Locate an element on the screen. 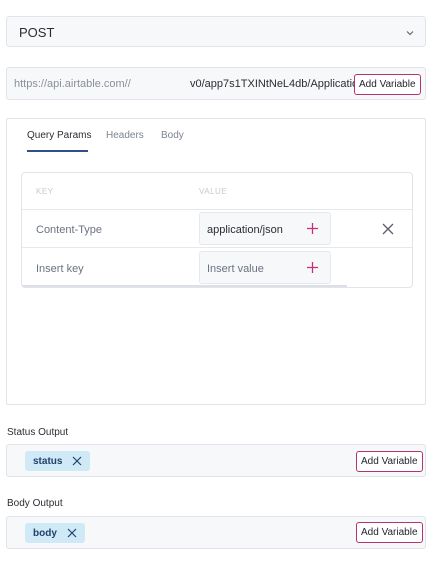 The image size is (436, 564). status-output-label: Status Output is located at coordinates (38, 432).